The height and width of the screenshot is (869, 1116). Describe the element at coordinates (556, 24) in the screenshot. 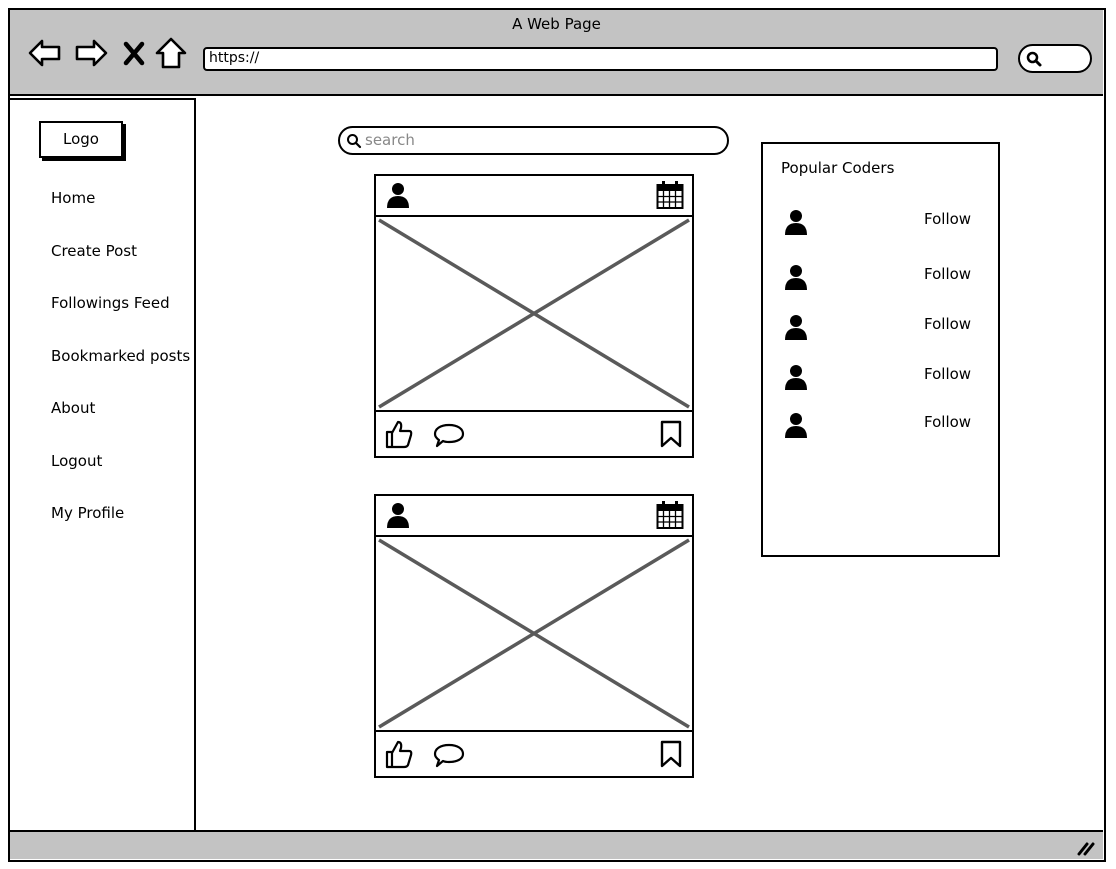

I see `window-title: A Web Page` at that location.